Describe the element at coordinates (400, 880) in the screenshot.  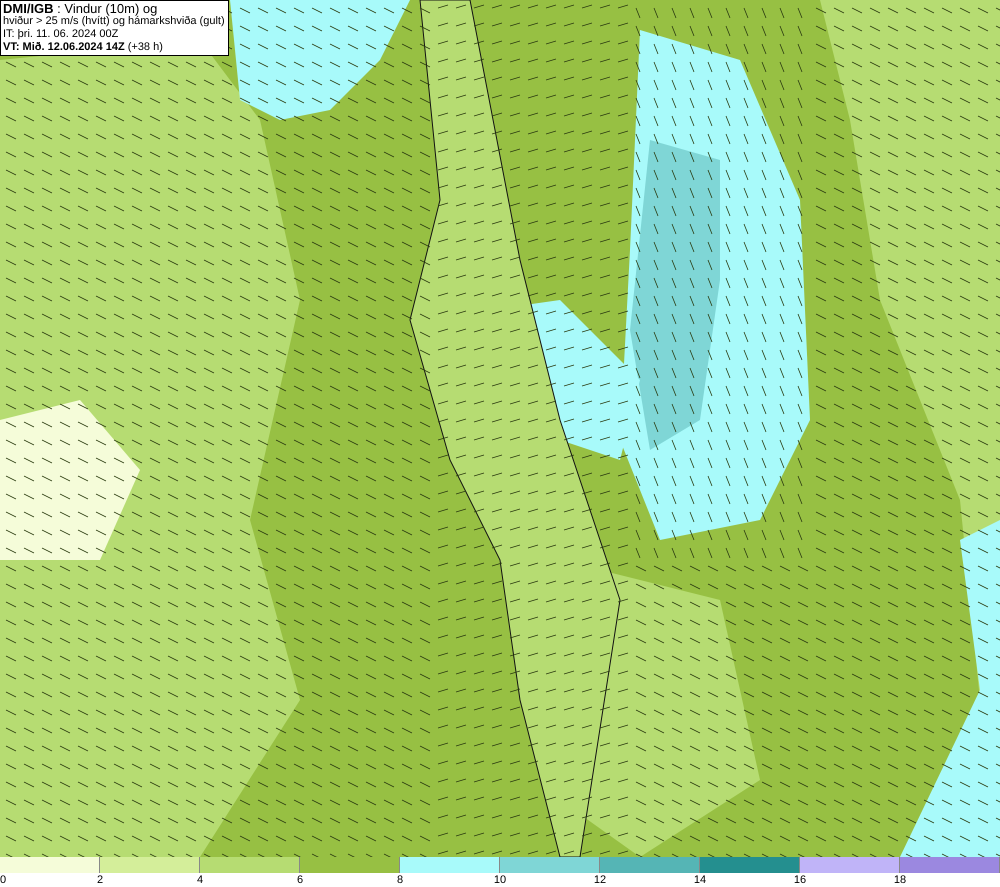
I see `legend-tick-label: 8` at that location.